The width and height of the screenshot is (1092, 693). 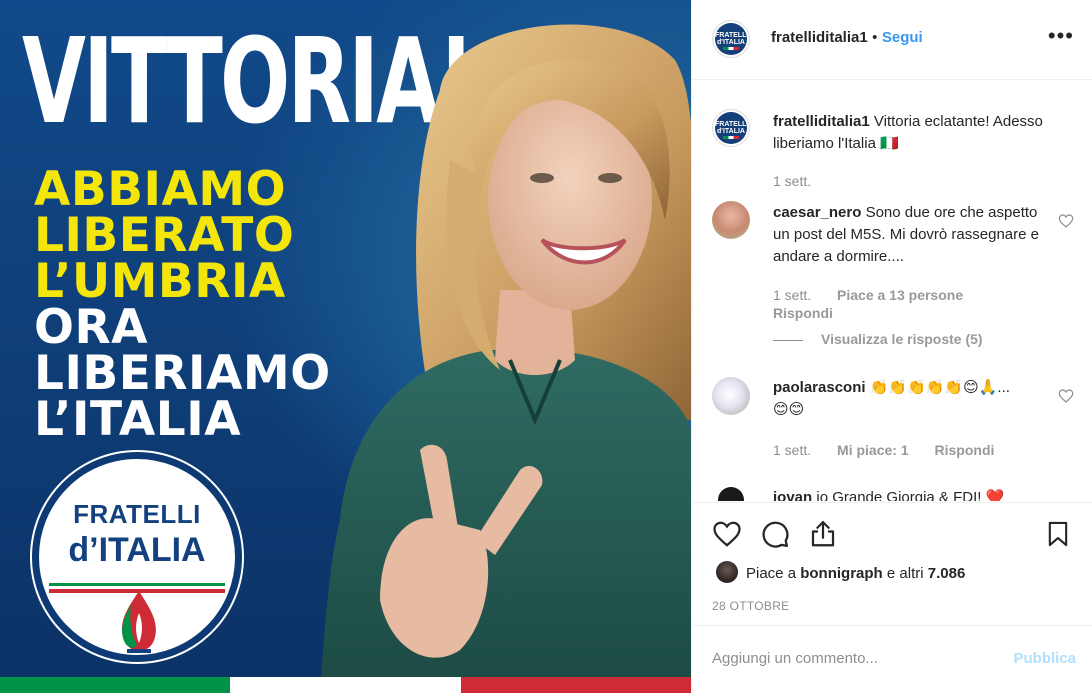 I want to click on comment-text: iovan io Grande Giorgia & FDI! ❤️, so click(x=913, y=494).